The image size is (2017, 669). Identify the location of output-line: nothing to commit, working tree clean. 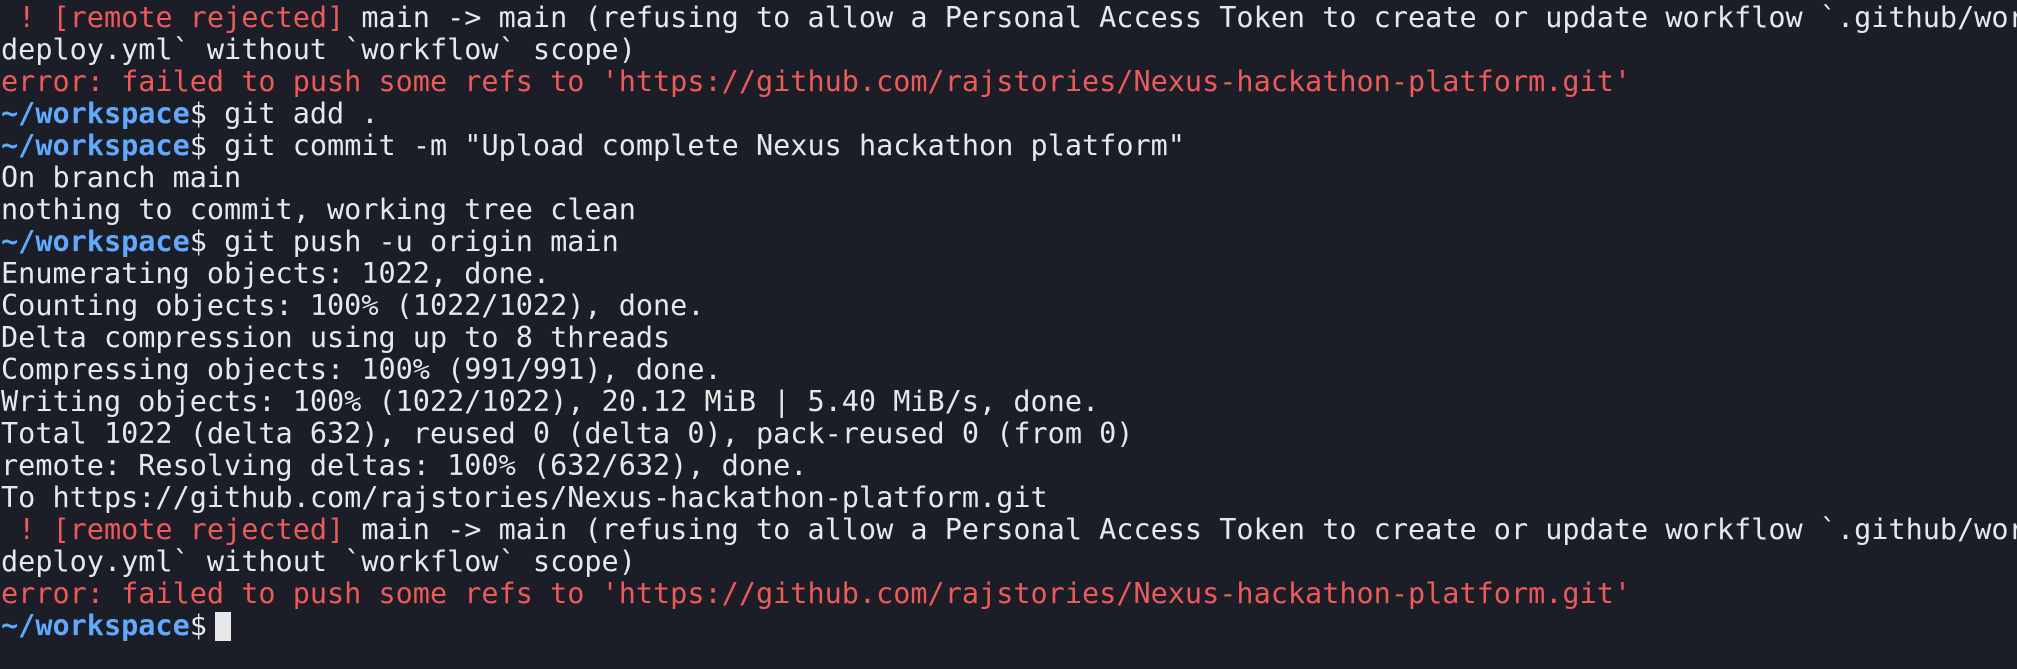
(318, 209).